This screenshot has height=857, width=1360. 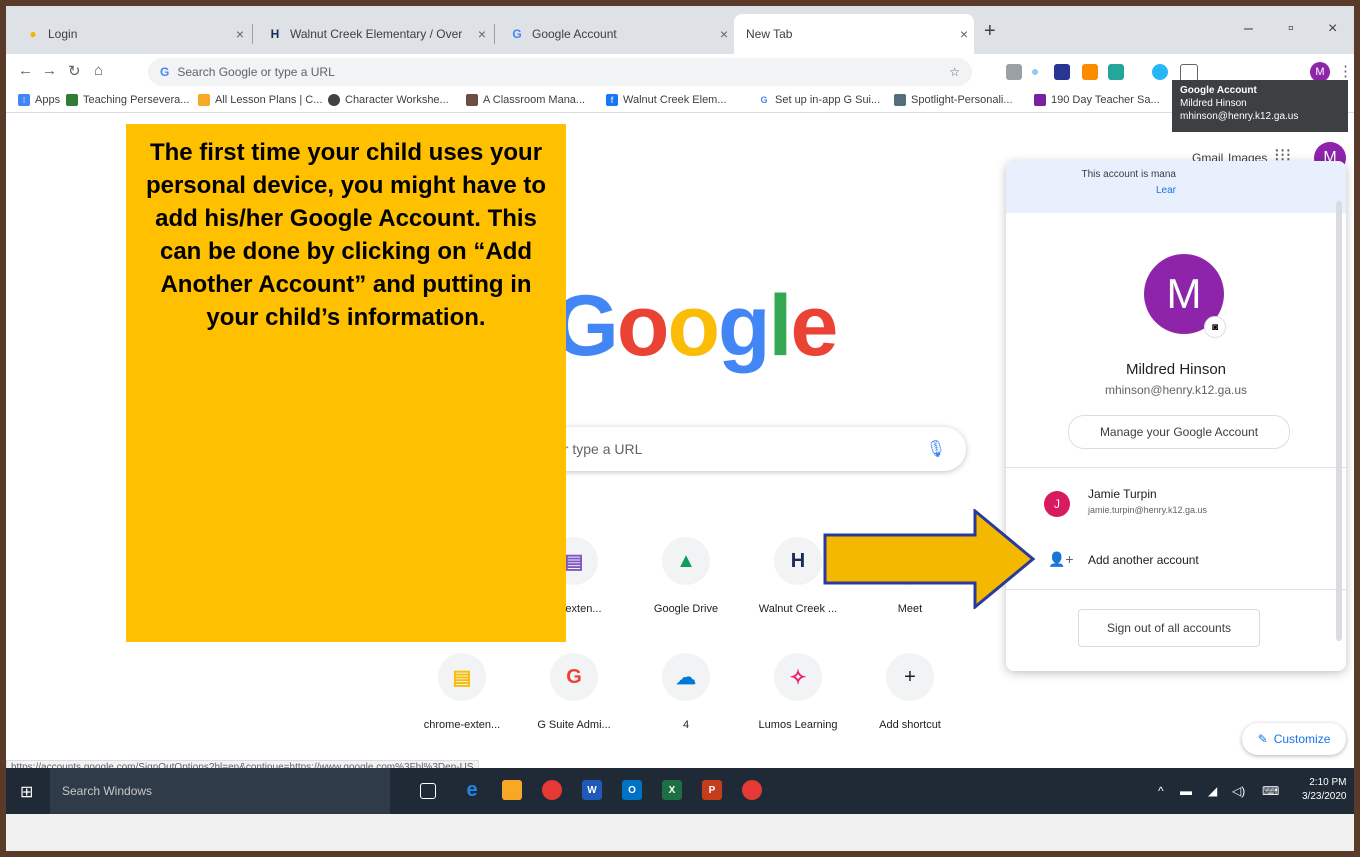 What do you see at coordinates (552, 790) in the screenshot?
I see `chrome-icon` at bounding box center [552, 790].